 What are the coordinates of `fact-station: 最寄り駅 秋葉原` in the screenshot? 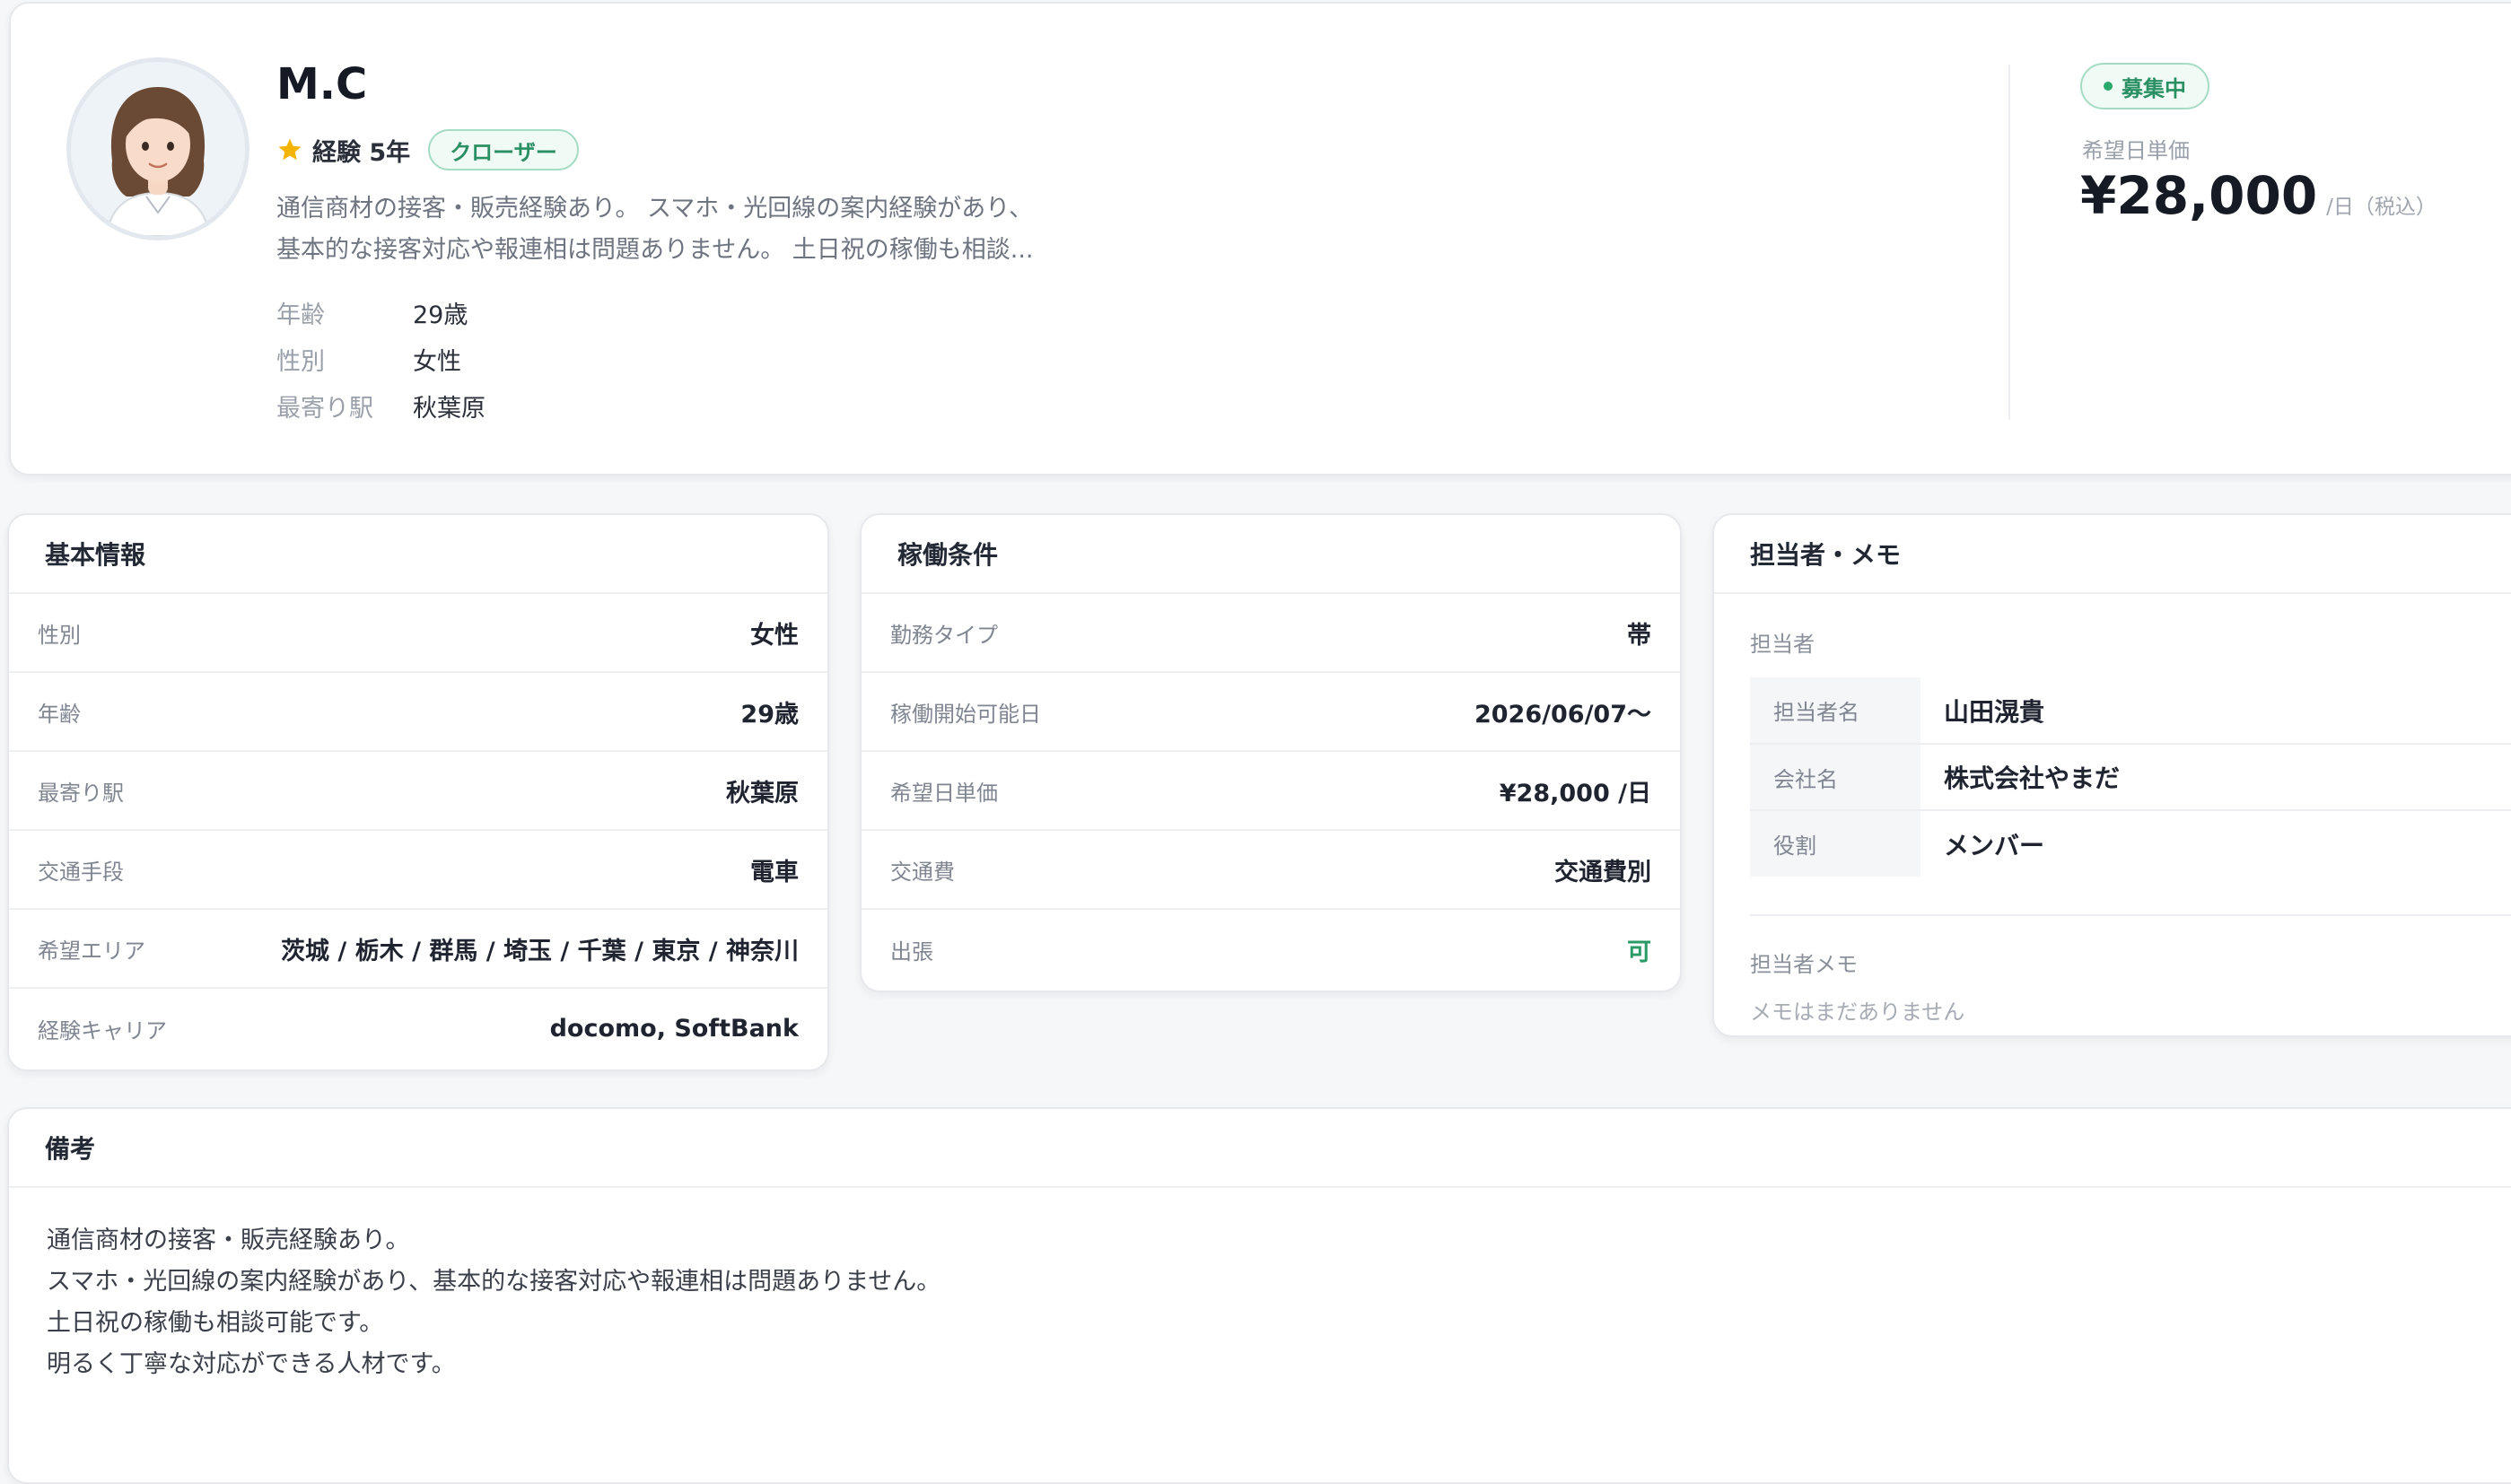 It's located at (381, 405).